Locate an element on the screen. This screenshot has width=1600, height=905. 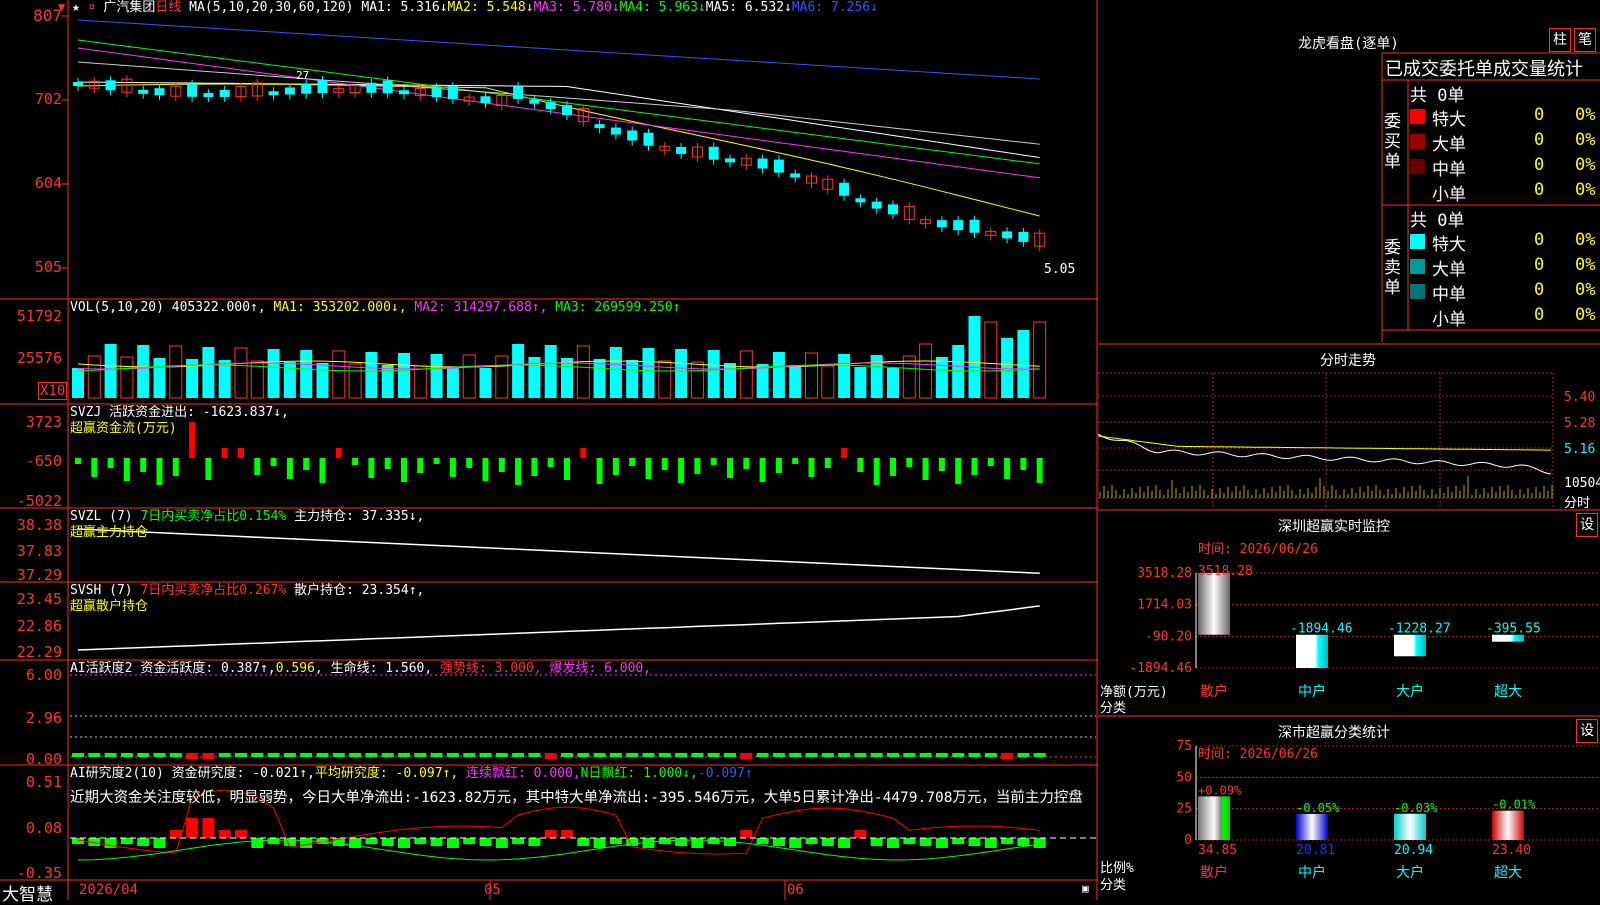
price-axis-tick: 702 is located at coordinates (48, 99).